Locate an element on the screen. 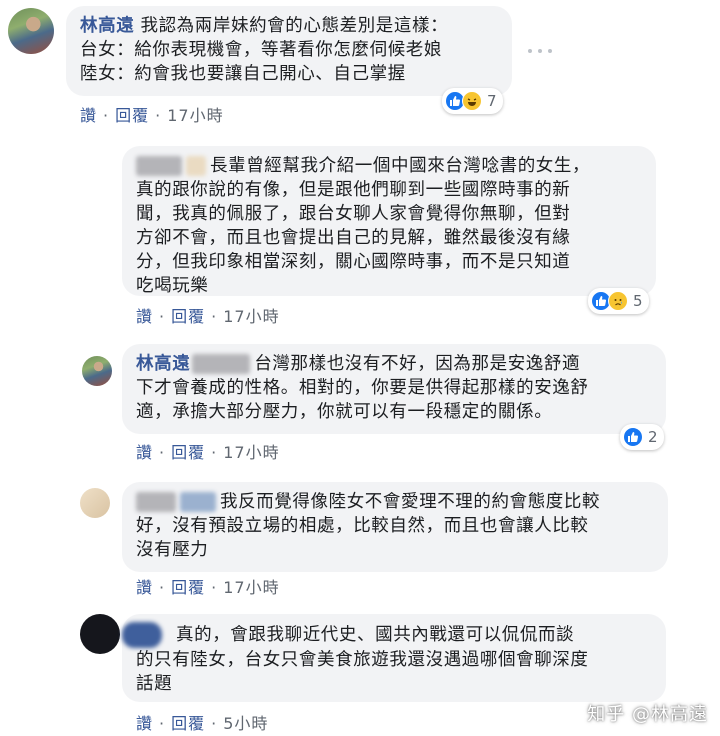 The width and height of the screenshot is (720, 736). comment-text-line: 台灣那樣也沒有不好，因為那是安逸舒適 is located at coordinates (417, 364).